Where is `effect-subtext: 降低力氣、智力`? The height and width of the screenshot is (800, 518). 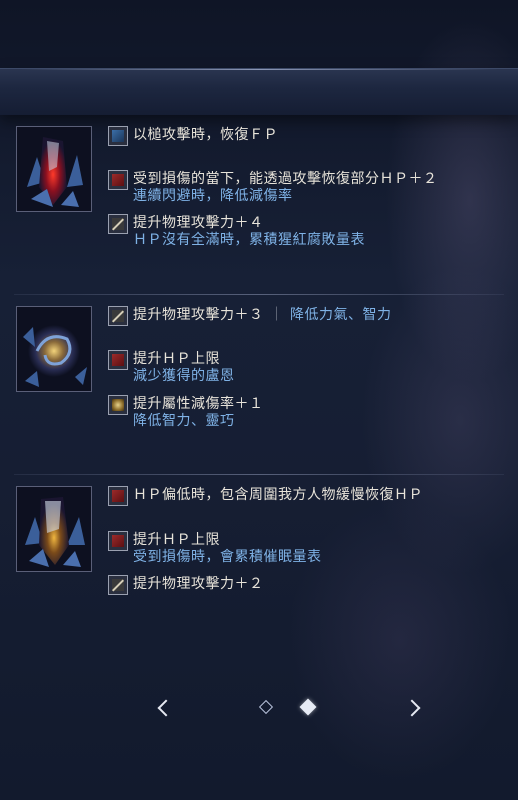 effect-subtext: 降低力氣、智力 is located at coordinates (341, 315).